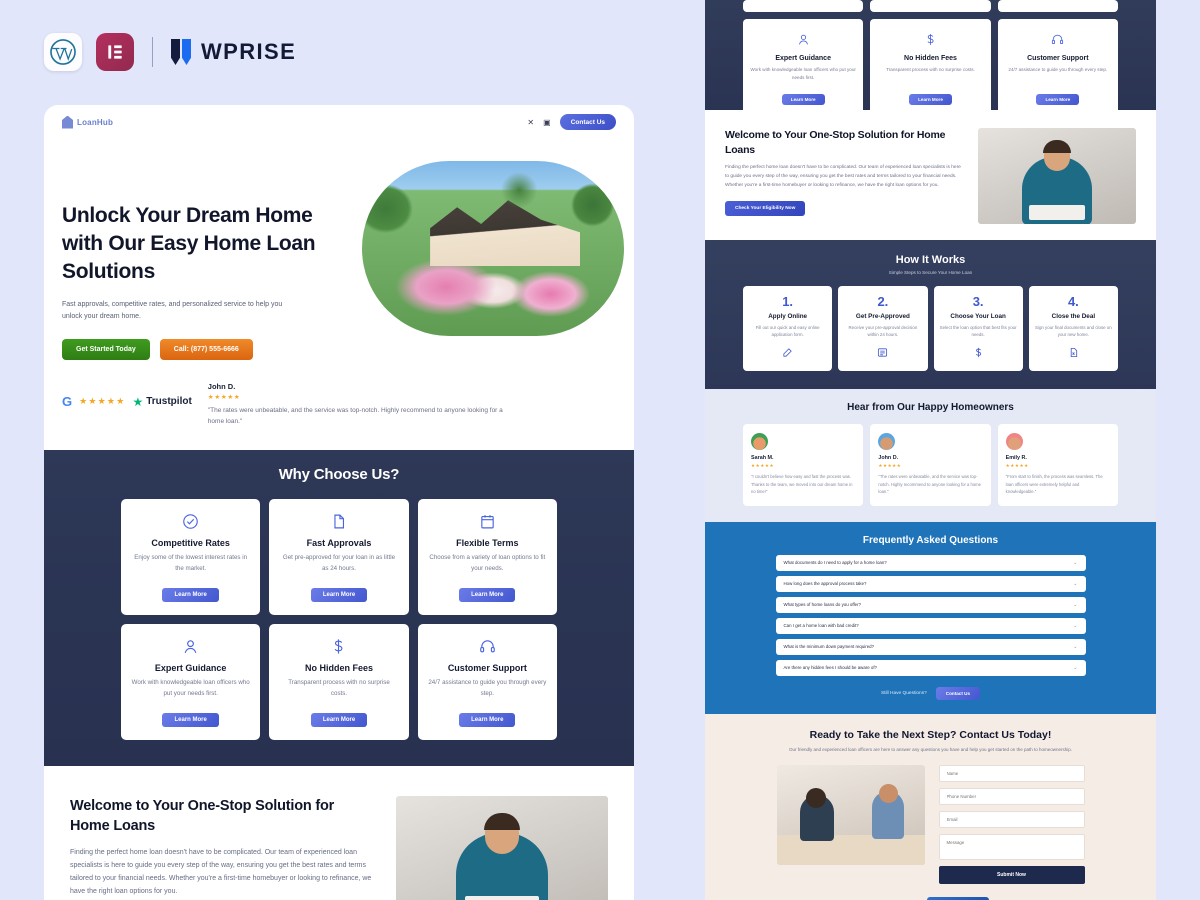 The width and height of the screenshot is (1200, 900). I want to click on name-field, so click(1011, 773).